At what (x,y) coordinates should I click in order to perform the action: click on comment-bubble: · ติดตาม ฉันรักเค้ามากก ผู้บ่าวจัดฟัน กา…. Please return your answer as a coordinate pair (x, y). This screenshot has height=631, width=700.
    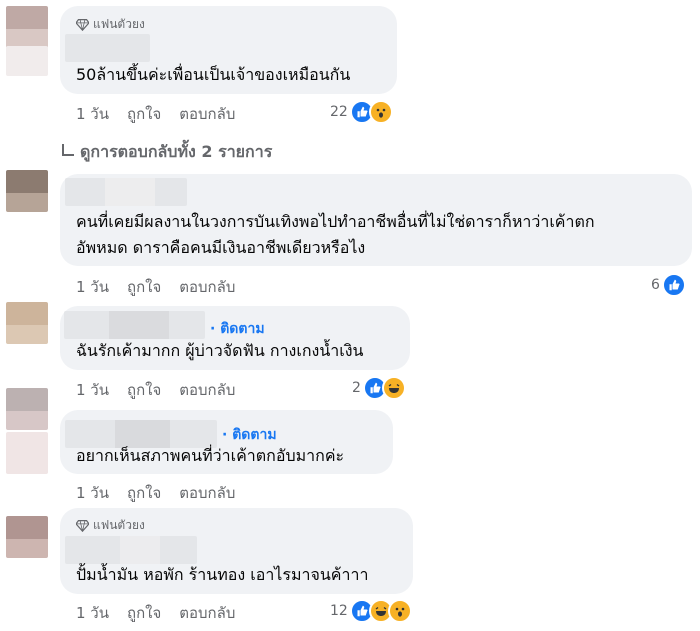
    Looking at the image, I should click on (235, 338).